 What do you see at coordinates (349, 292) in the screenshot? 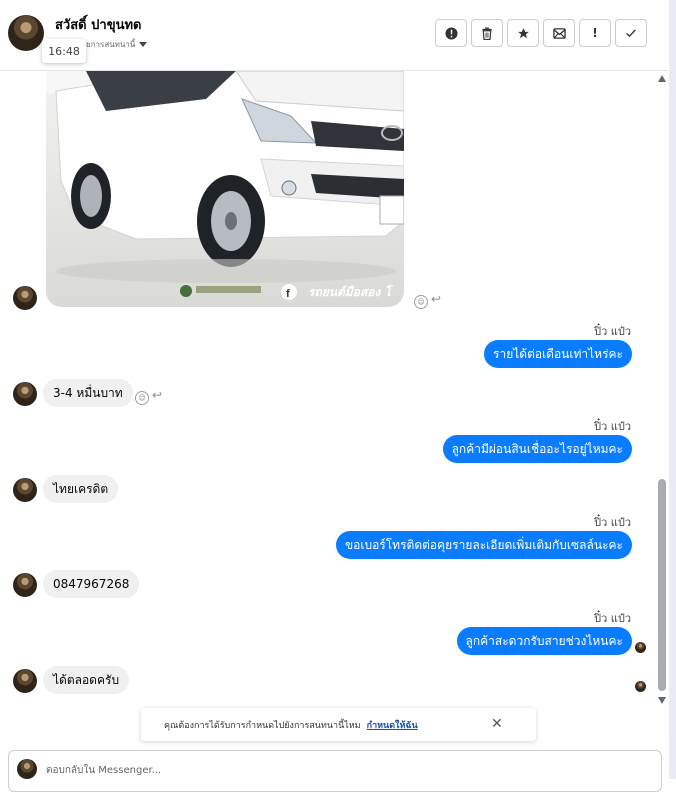
I see `image-watermark-text: รถยนต์มือสอง โ` at bounding box center [349, 292].